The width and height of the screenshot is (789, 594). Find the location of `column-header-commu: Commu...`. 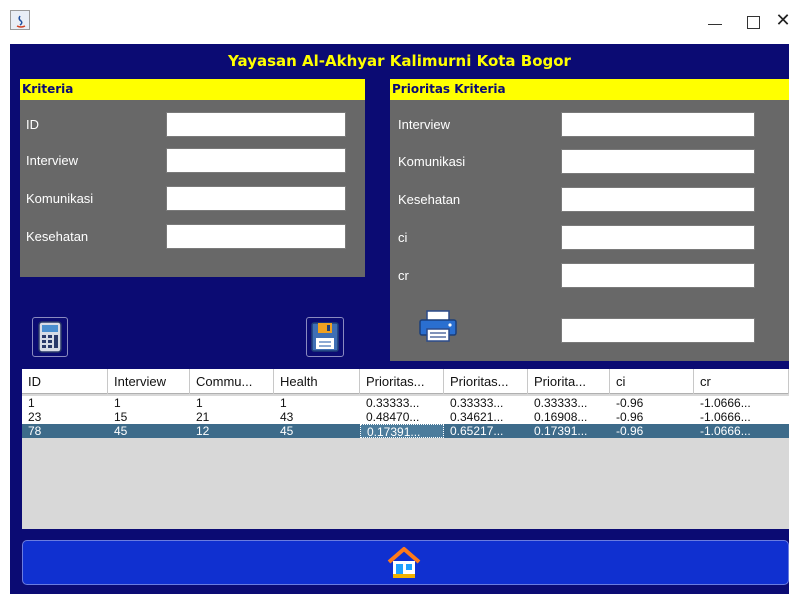

column-header-commu: Commu... is located at coordinates (232, 381).